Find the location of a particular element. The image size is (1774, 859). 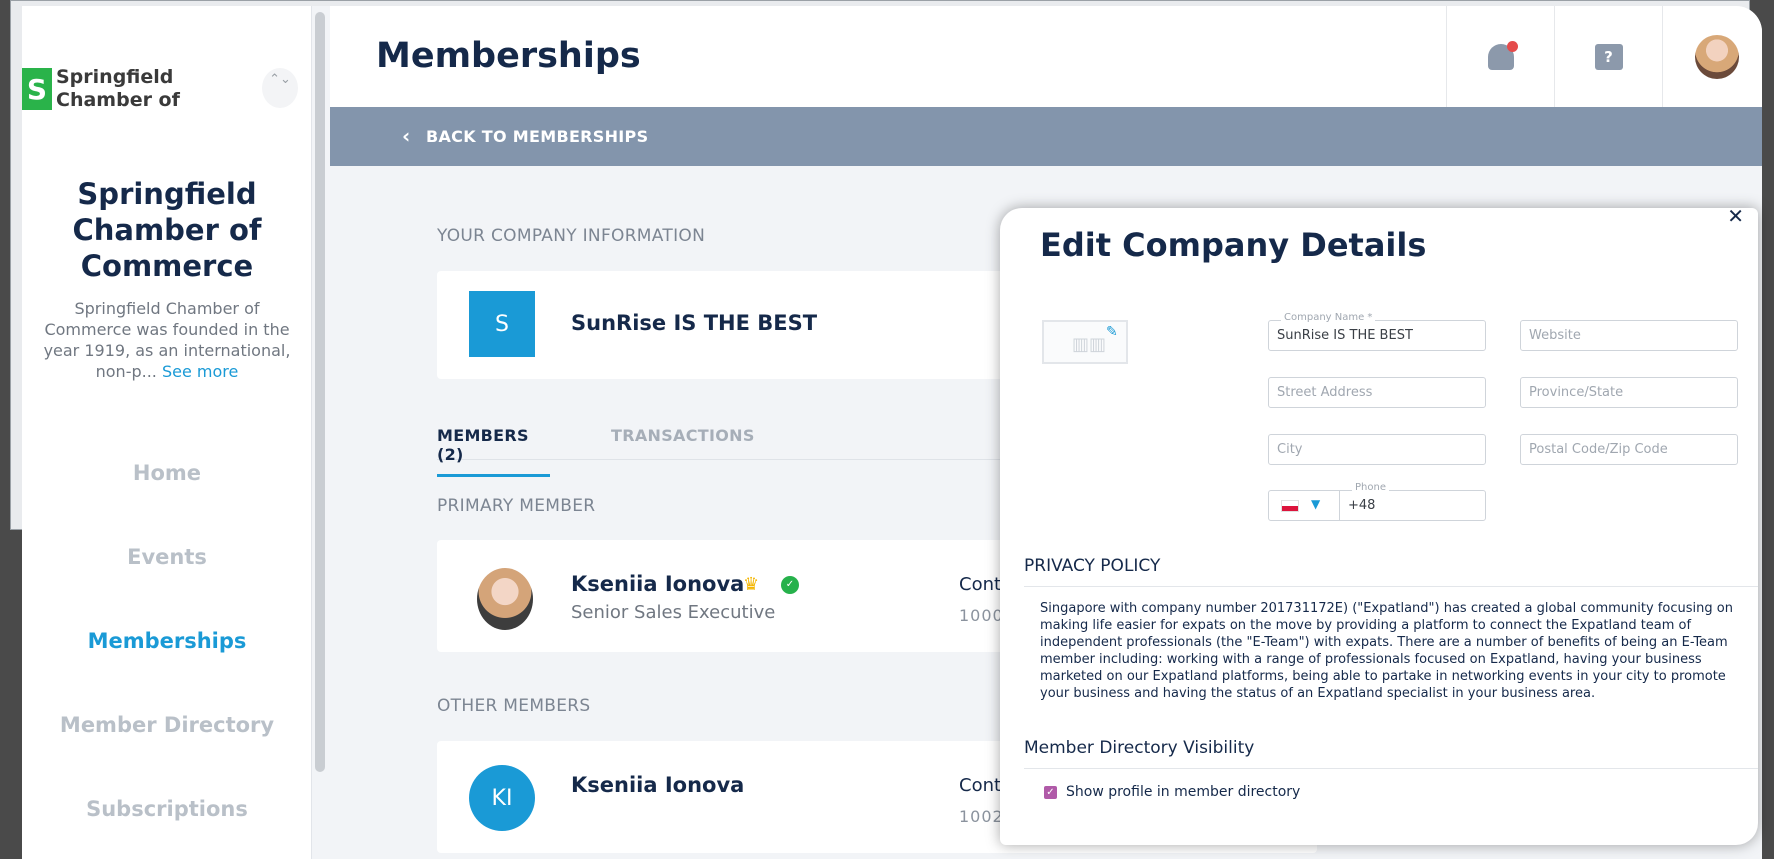

province-field: Province/State is located at coordinates (1629, 392).